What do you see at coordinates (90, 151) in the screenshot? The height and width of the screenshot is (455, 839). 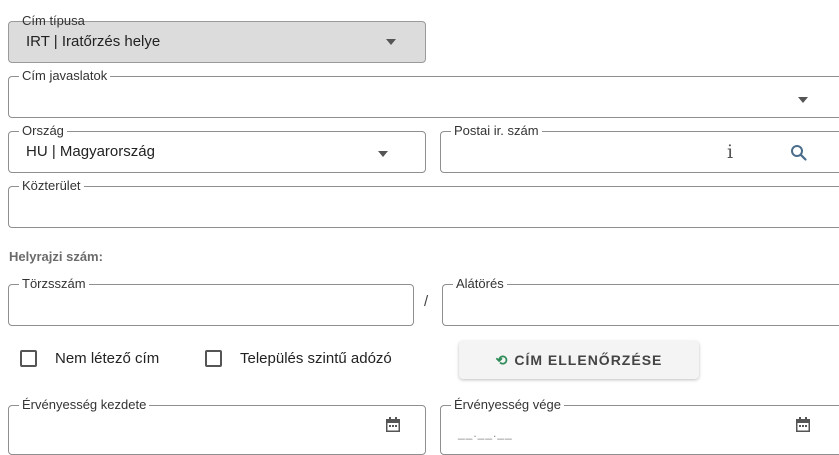 I see `country-value: HU | Magyarország` at bounding box center [90, 151].